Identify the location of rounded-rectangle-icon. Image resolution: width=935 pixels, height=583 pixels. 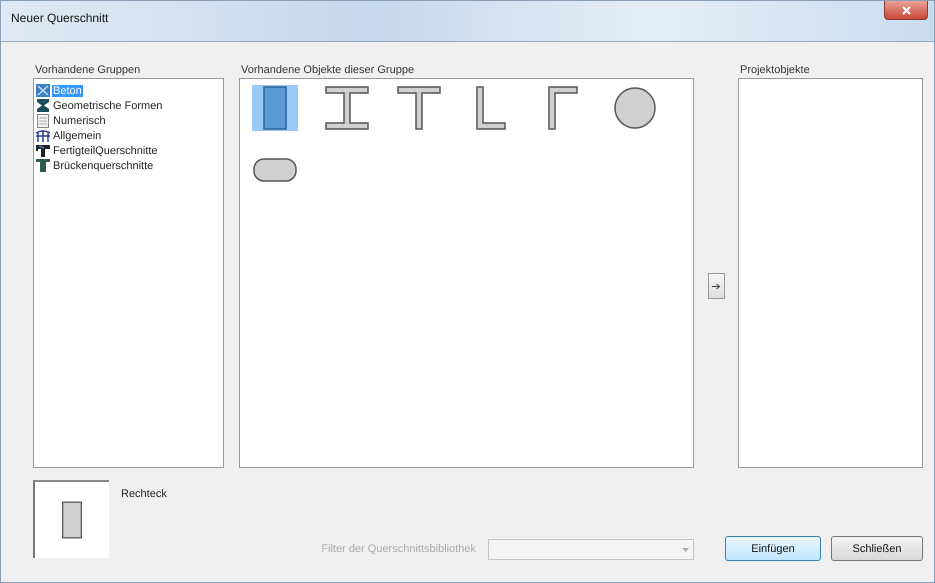
(275, 170).